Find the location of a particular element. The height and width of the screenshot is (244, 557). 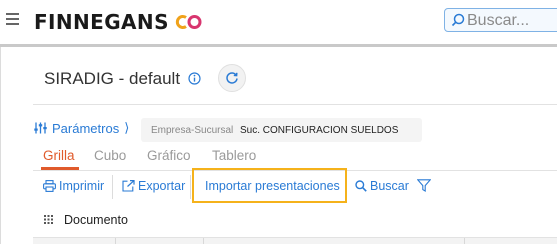

tab-cubo: Cubo is located at coordinates (110, 155).